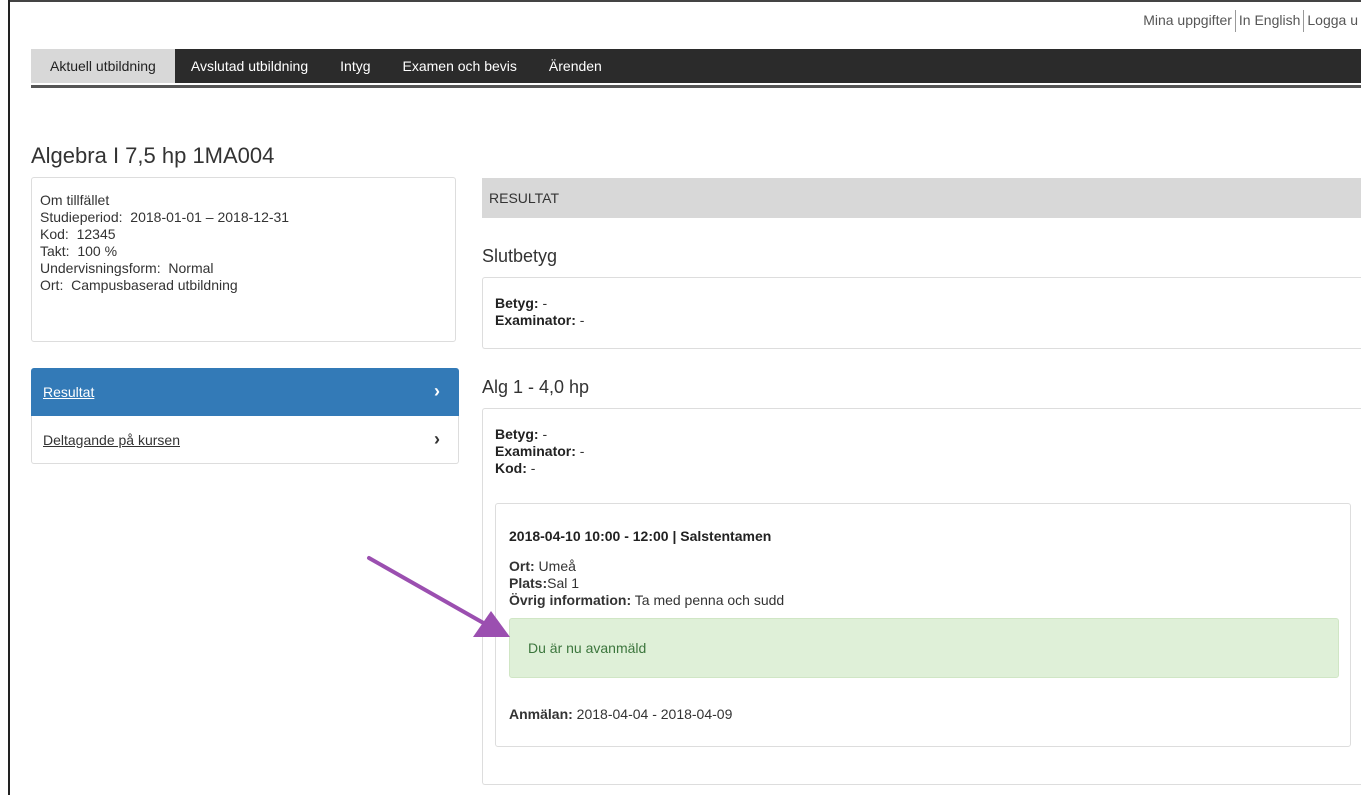 The image size is (1361, 795). Describe the element at coordinates (438, 596) in the screenshot. I see `annotation-arrow-icon` at that location.